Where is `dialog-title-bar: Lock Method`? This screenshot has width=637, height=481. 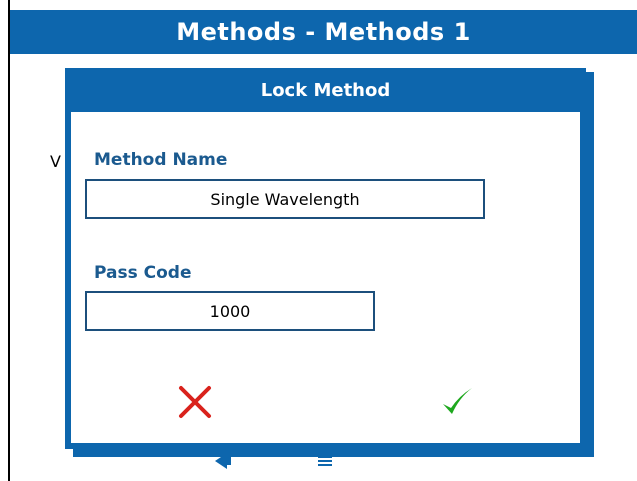 dialog-title-bar: Lock Method is located at coordinates (325, 90).